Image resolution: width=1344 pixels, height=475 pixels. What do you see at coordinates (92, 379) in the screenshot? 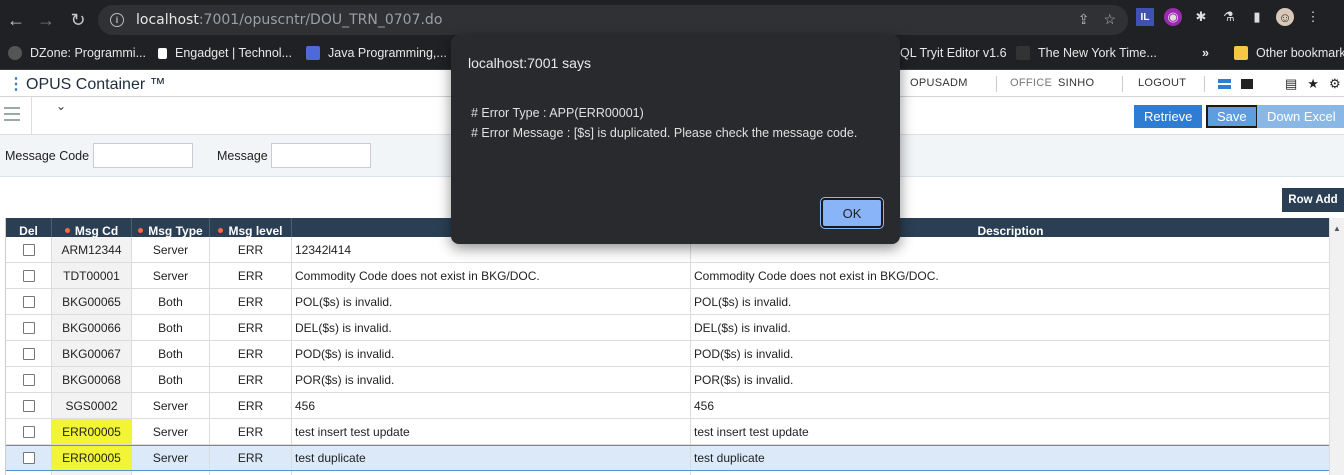
I see `msg-cd-cell: BKG00068` at bounding box center [92, 379].